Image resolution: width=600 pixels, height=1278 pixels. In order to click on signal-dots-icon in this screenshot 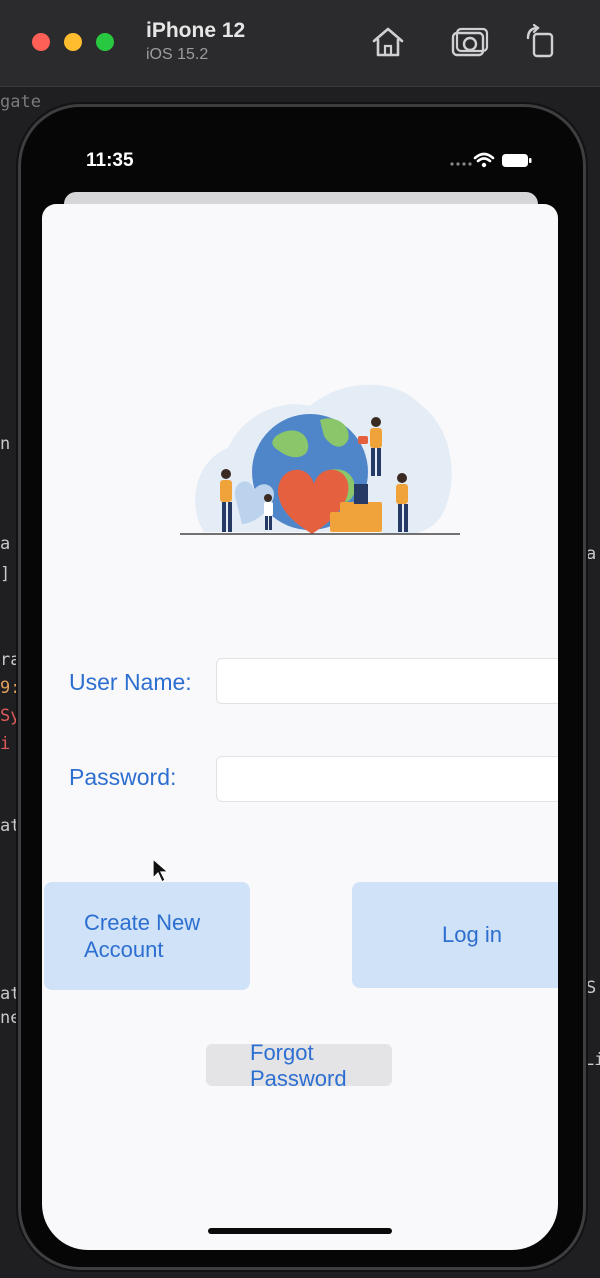, I will do `click(461, 164)`.